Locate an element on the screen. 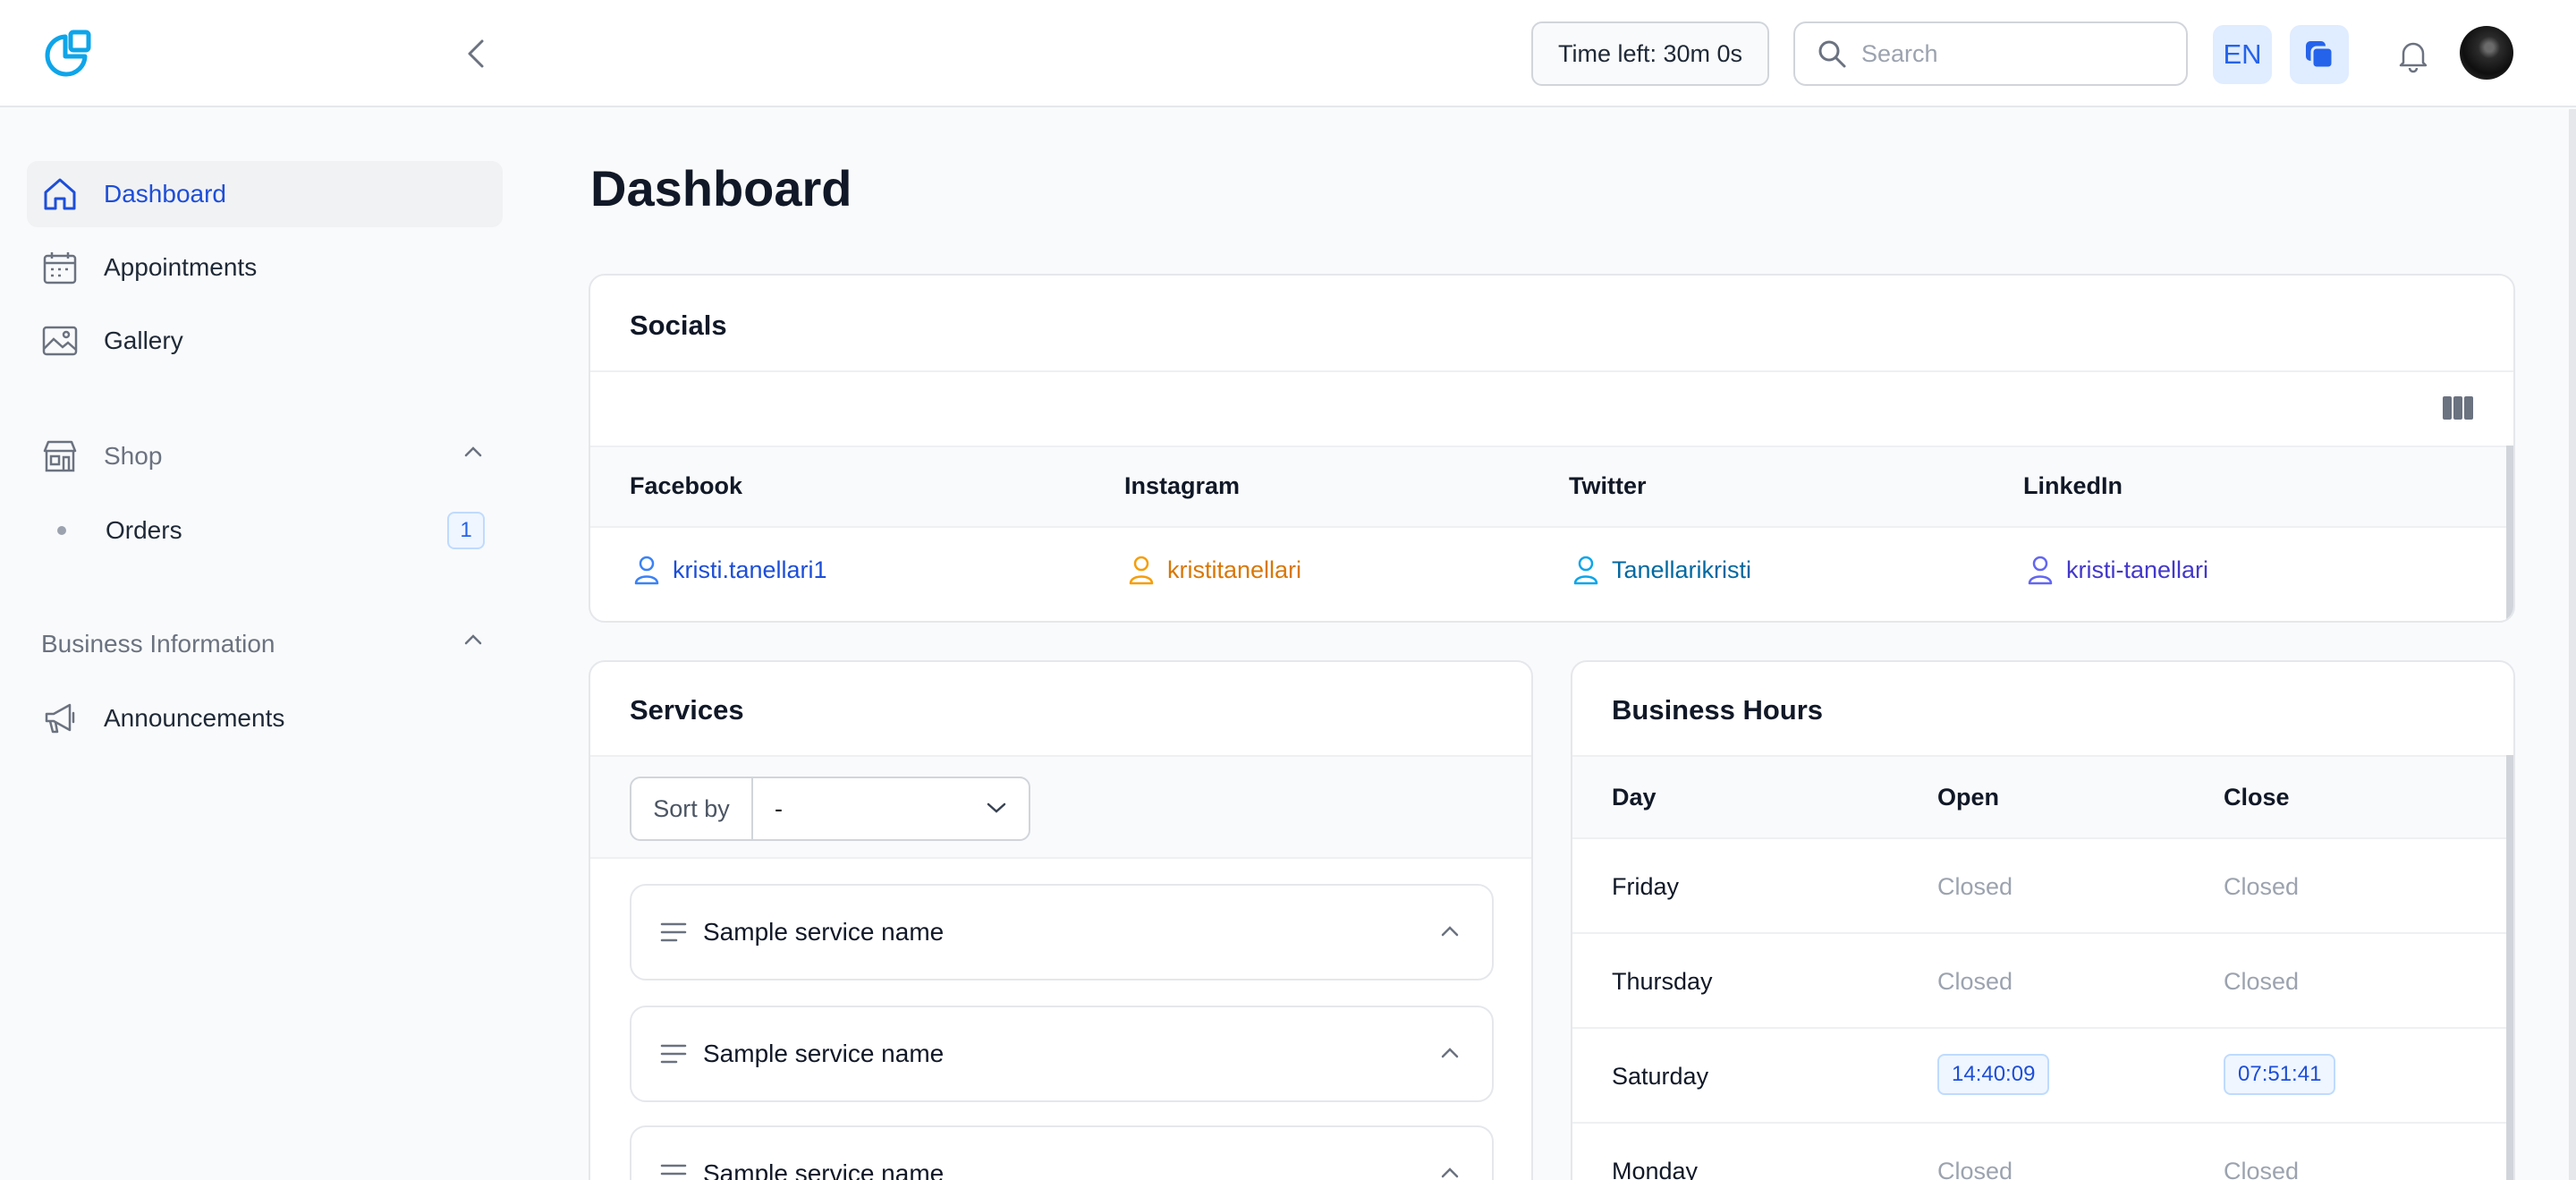  table-row: Monday Closed Closed is located at coordinates (2042, 1151).